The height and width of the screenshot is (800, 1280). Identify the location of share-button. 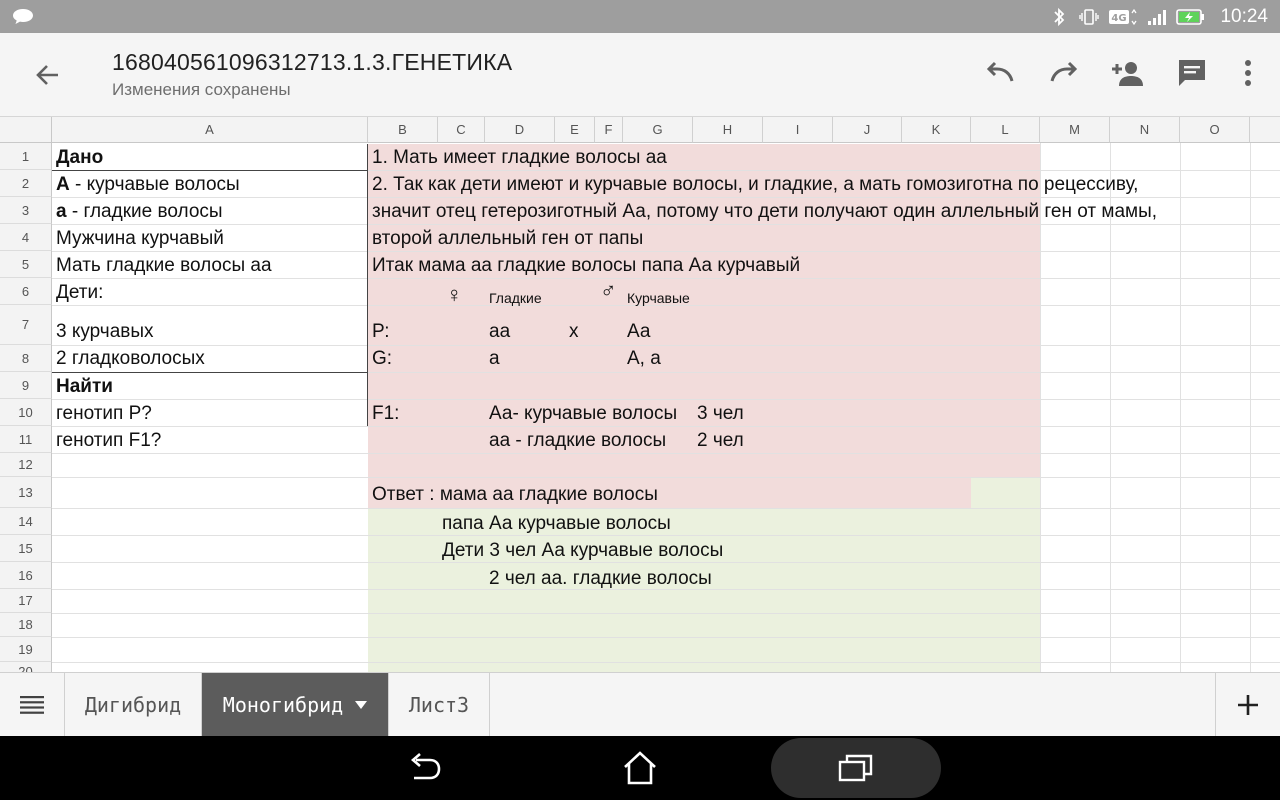
(1128, 73).